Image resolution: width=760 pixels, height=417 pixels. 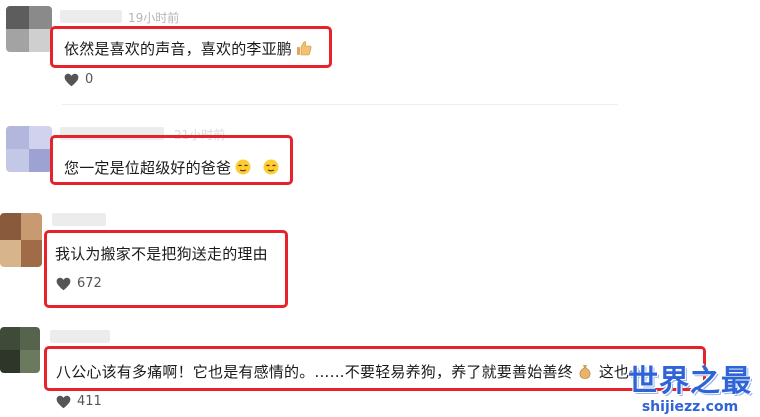 I want to click on comment-text: 我认为搬家不是把狗送走的理由, so click(x=161, y=253).